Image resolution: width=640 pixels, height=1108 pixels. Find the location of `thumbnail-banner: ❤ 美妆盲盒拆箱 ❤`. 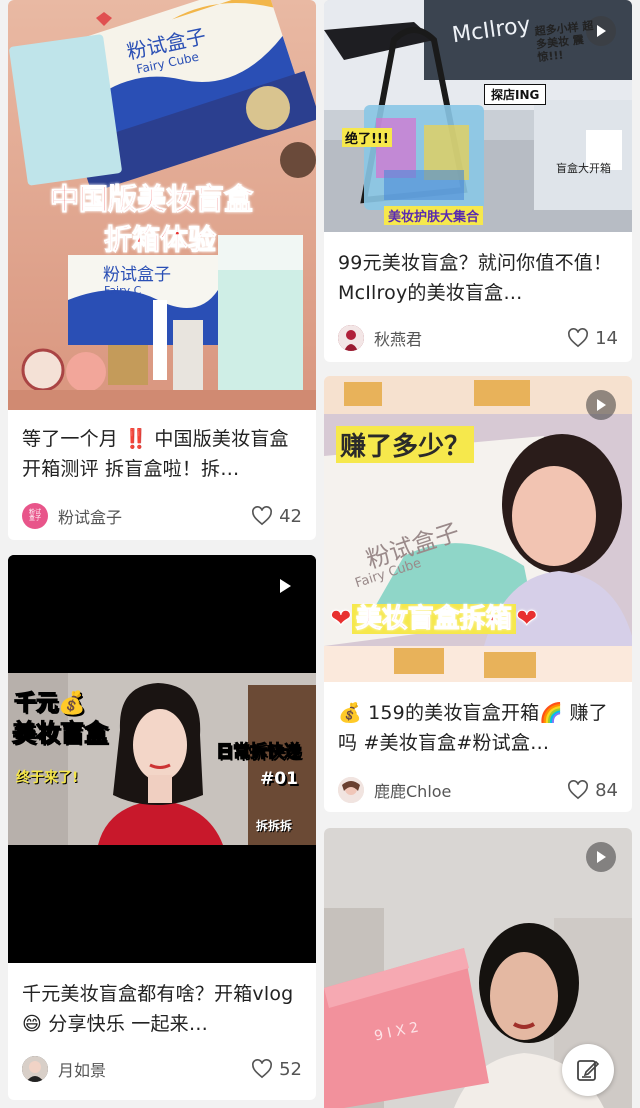

thumbnail-banner: ❤ 美妆盲盒拆箱 ❤ is located at coordinates (434, 616).